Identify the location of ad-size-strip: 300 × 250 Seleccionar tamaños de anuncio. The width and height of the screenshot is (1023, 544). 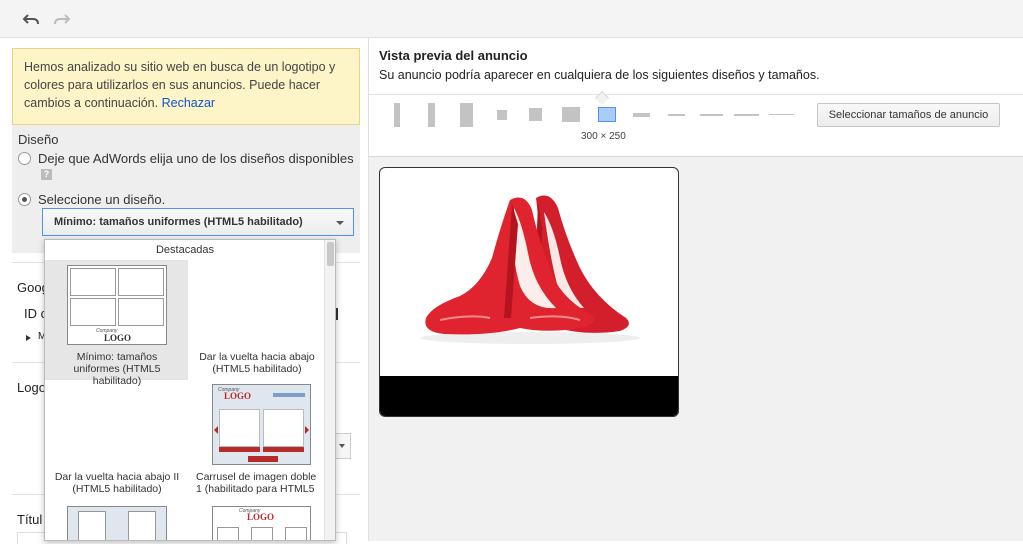
(696, 125).